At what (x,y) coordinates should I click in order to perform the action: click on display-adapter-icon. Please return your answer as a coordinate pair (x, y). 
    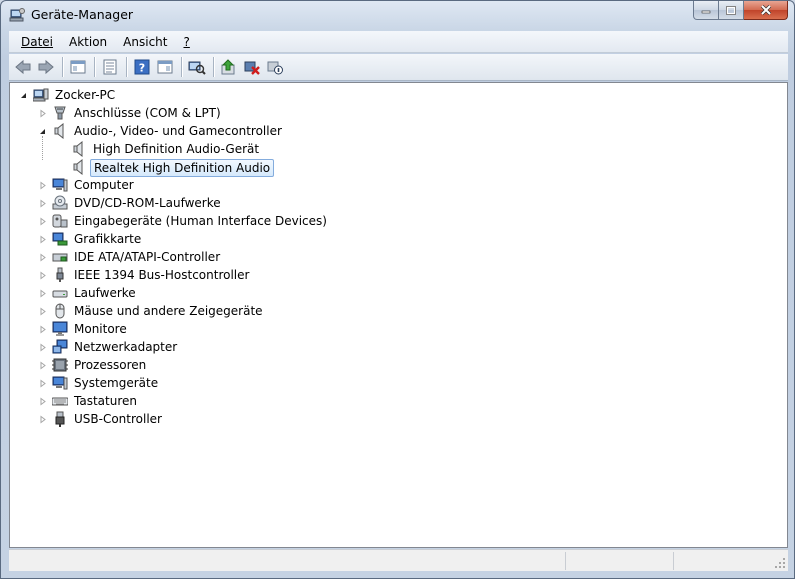
    Looking at the image, I should click on (60, 239).